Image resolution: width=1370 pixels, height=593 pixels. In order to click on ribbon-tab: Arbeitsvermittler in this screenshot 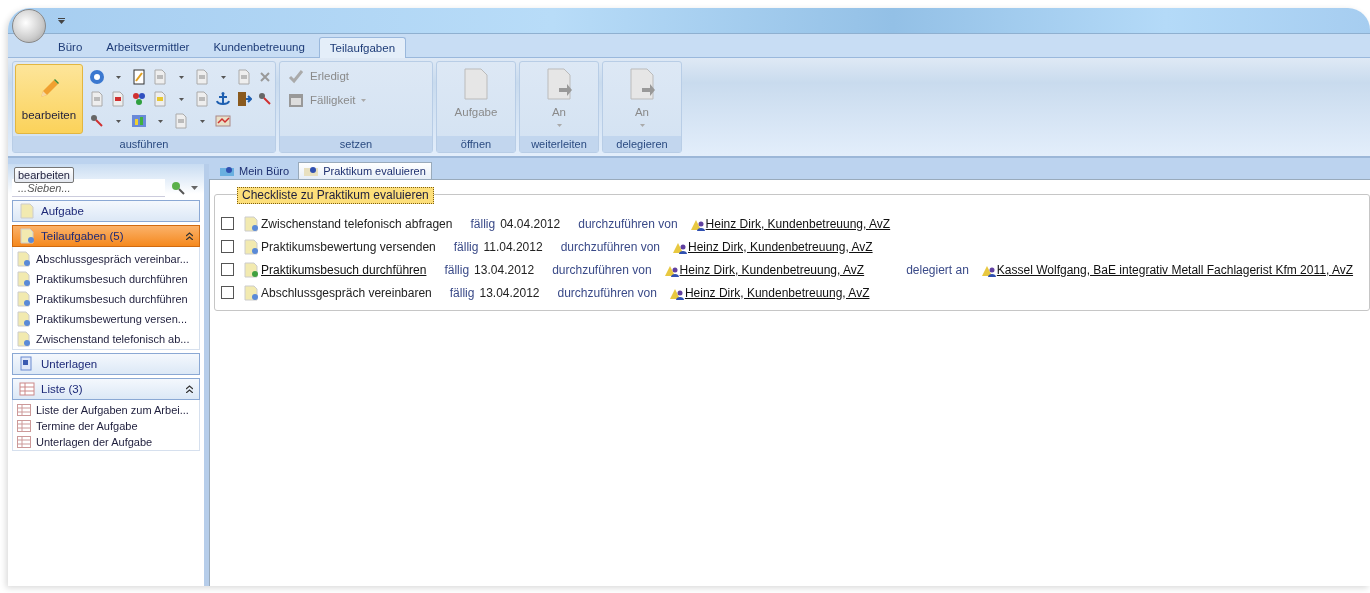, I will do `click(148, 47)`.